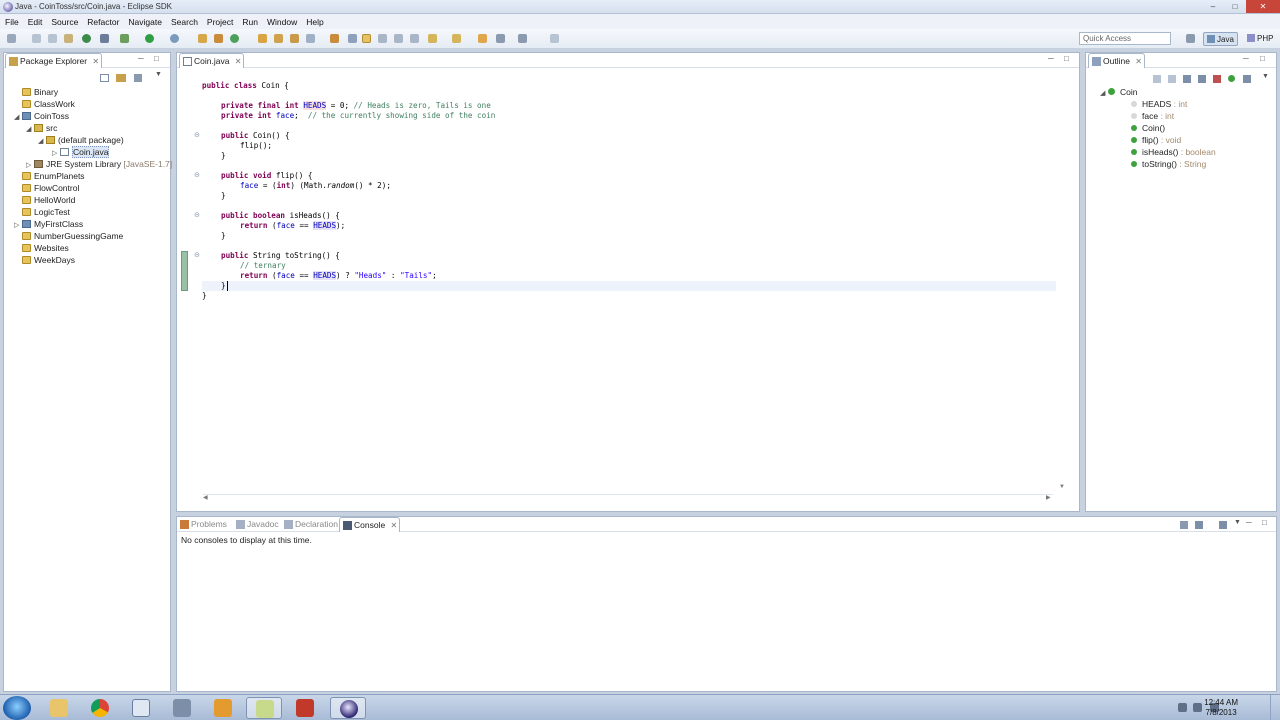 The width and height of the screenshot is (1280, 720). Describe the element at coordinates (220, 22) in the screenshot. I see `menu-project: Project` at that location.